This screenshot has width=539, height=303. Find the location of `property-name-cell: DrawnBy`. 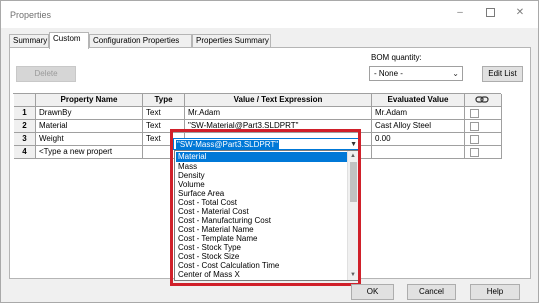

property-name-cell: DrawnBy is located at coordinates (89, 113).